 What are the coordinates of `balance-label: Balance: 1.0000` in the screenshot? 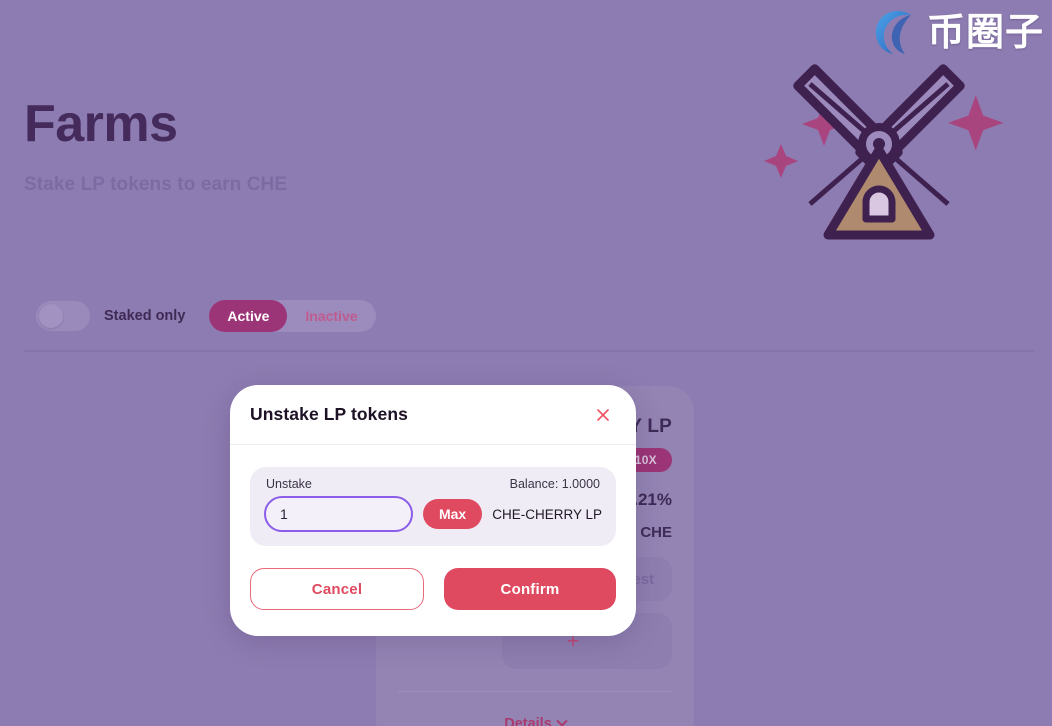 It's located at (554, 484).